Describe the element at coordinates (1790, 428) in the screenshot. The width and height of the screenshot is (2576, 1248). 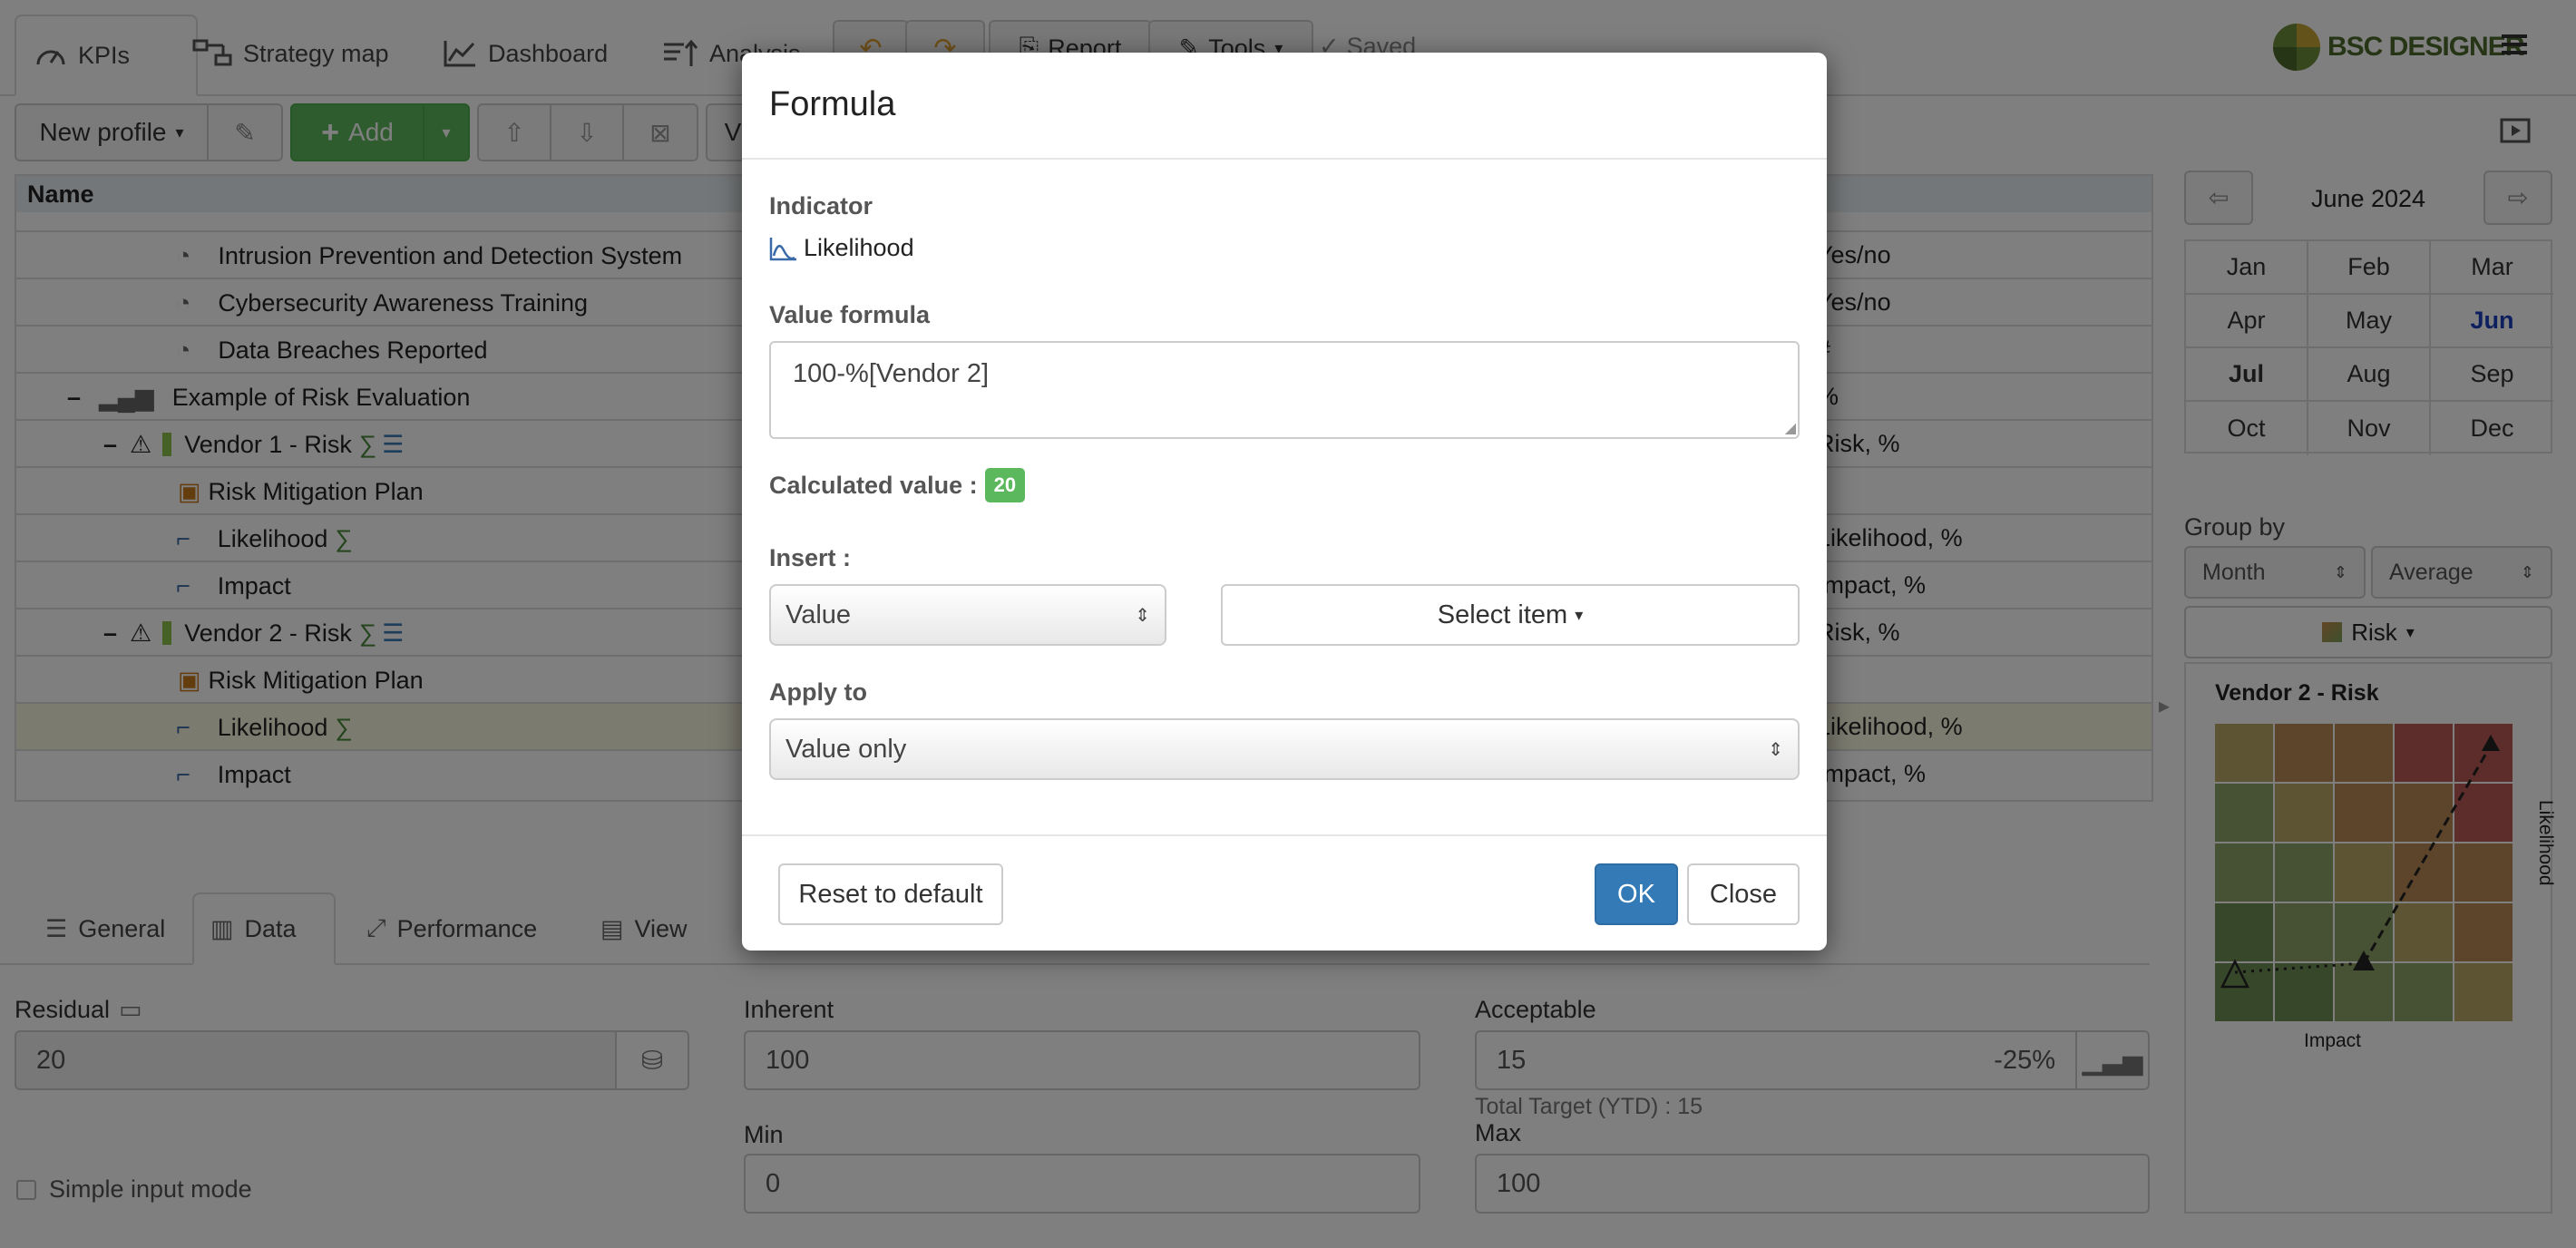
I see `resize-handle-icon: ◢` at that location.